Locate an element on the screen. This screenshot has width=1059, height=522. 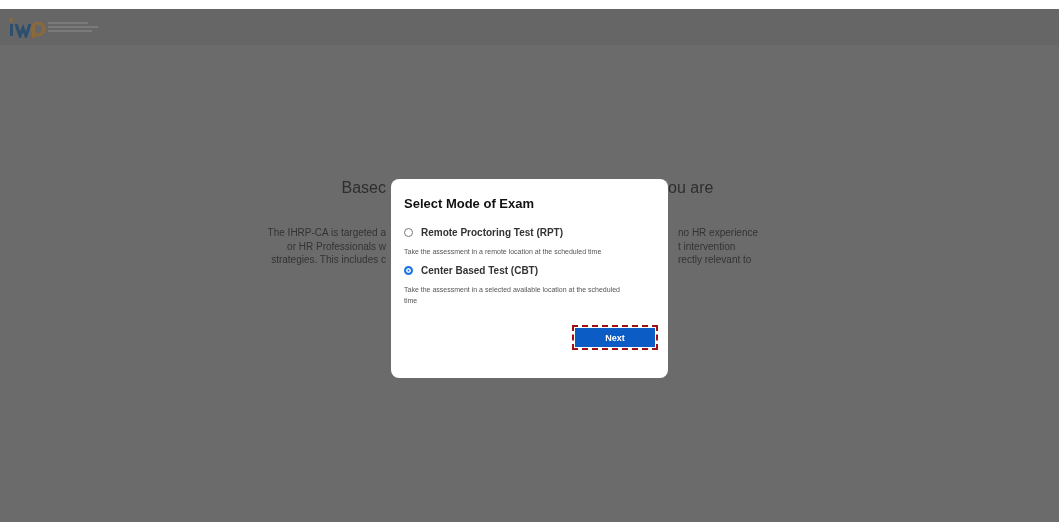
radio-option: Remote Proctoring Test (RPT) is located at coordinates (484, 232).